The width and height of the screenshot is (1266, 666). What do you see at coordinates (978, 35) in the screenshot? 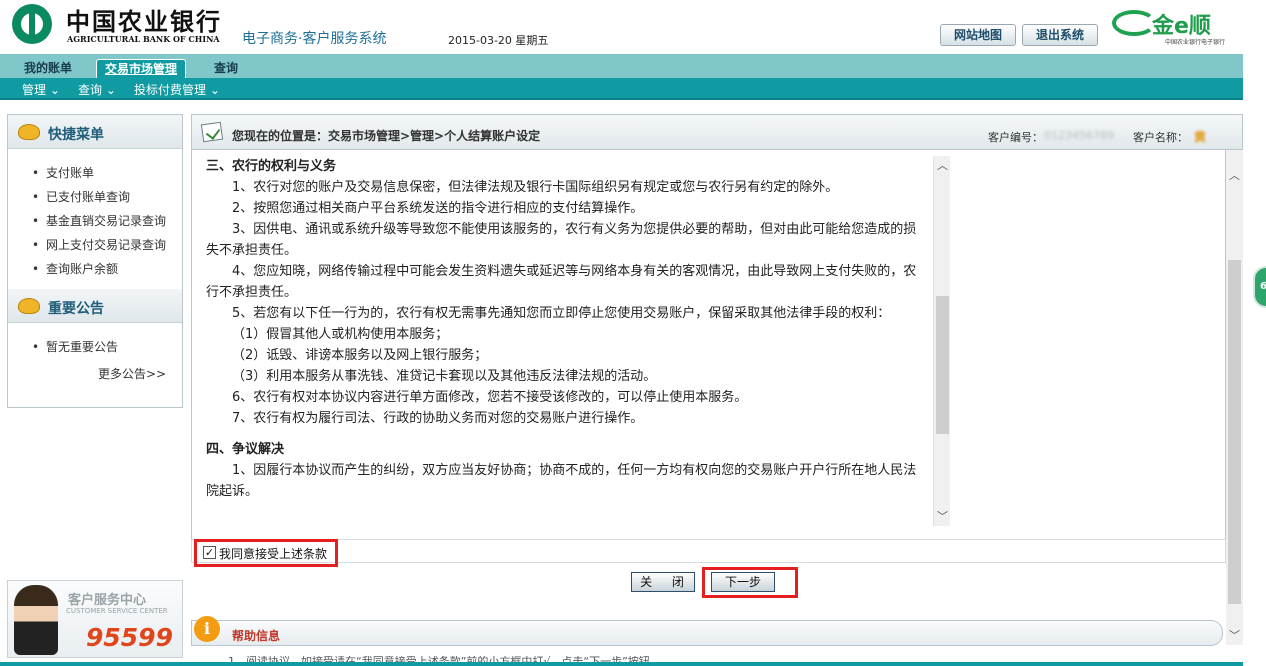
I see `sitemap-button: 网站地图` at bounding box center [978, 35].